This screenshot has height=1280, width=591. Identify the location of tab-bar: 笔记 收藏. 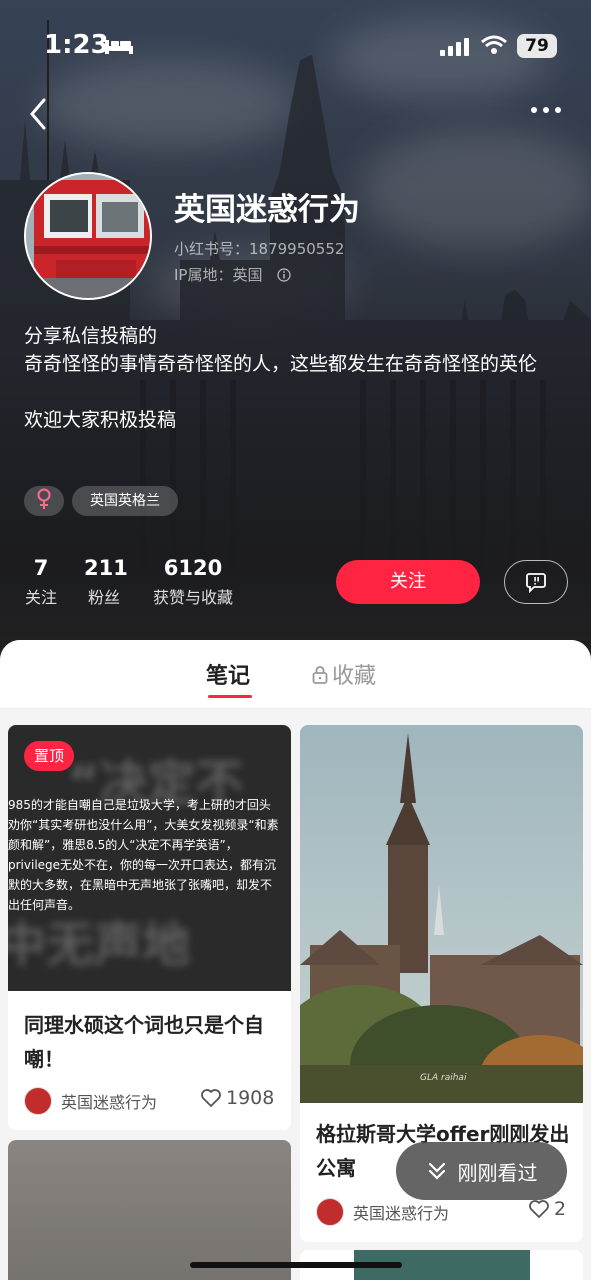
(295, 674).